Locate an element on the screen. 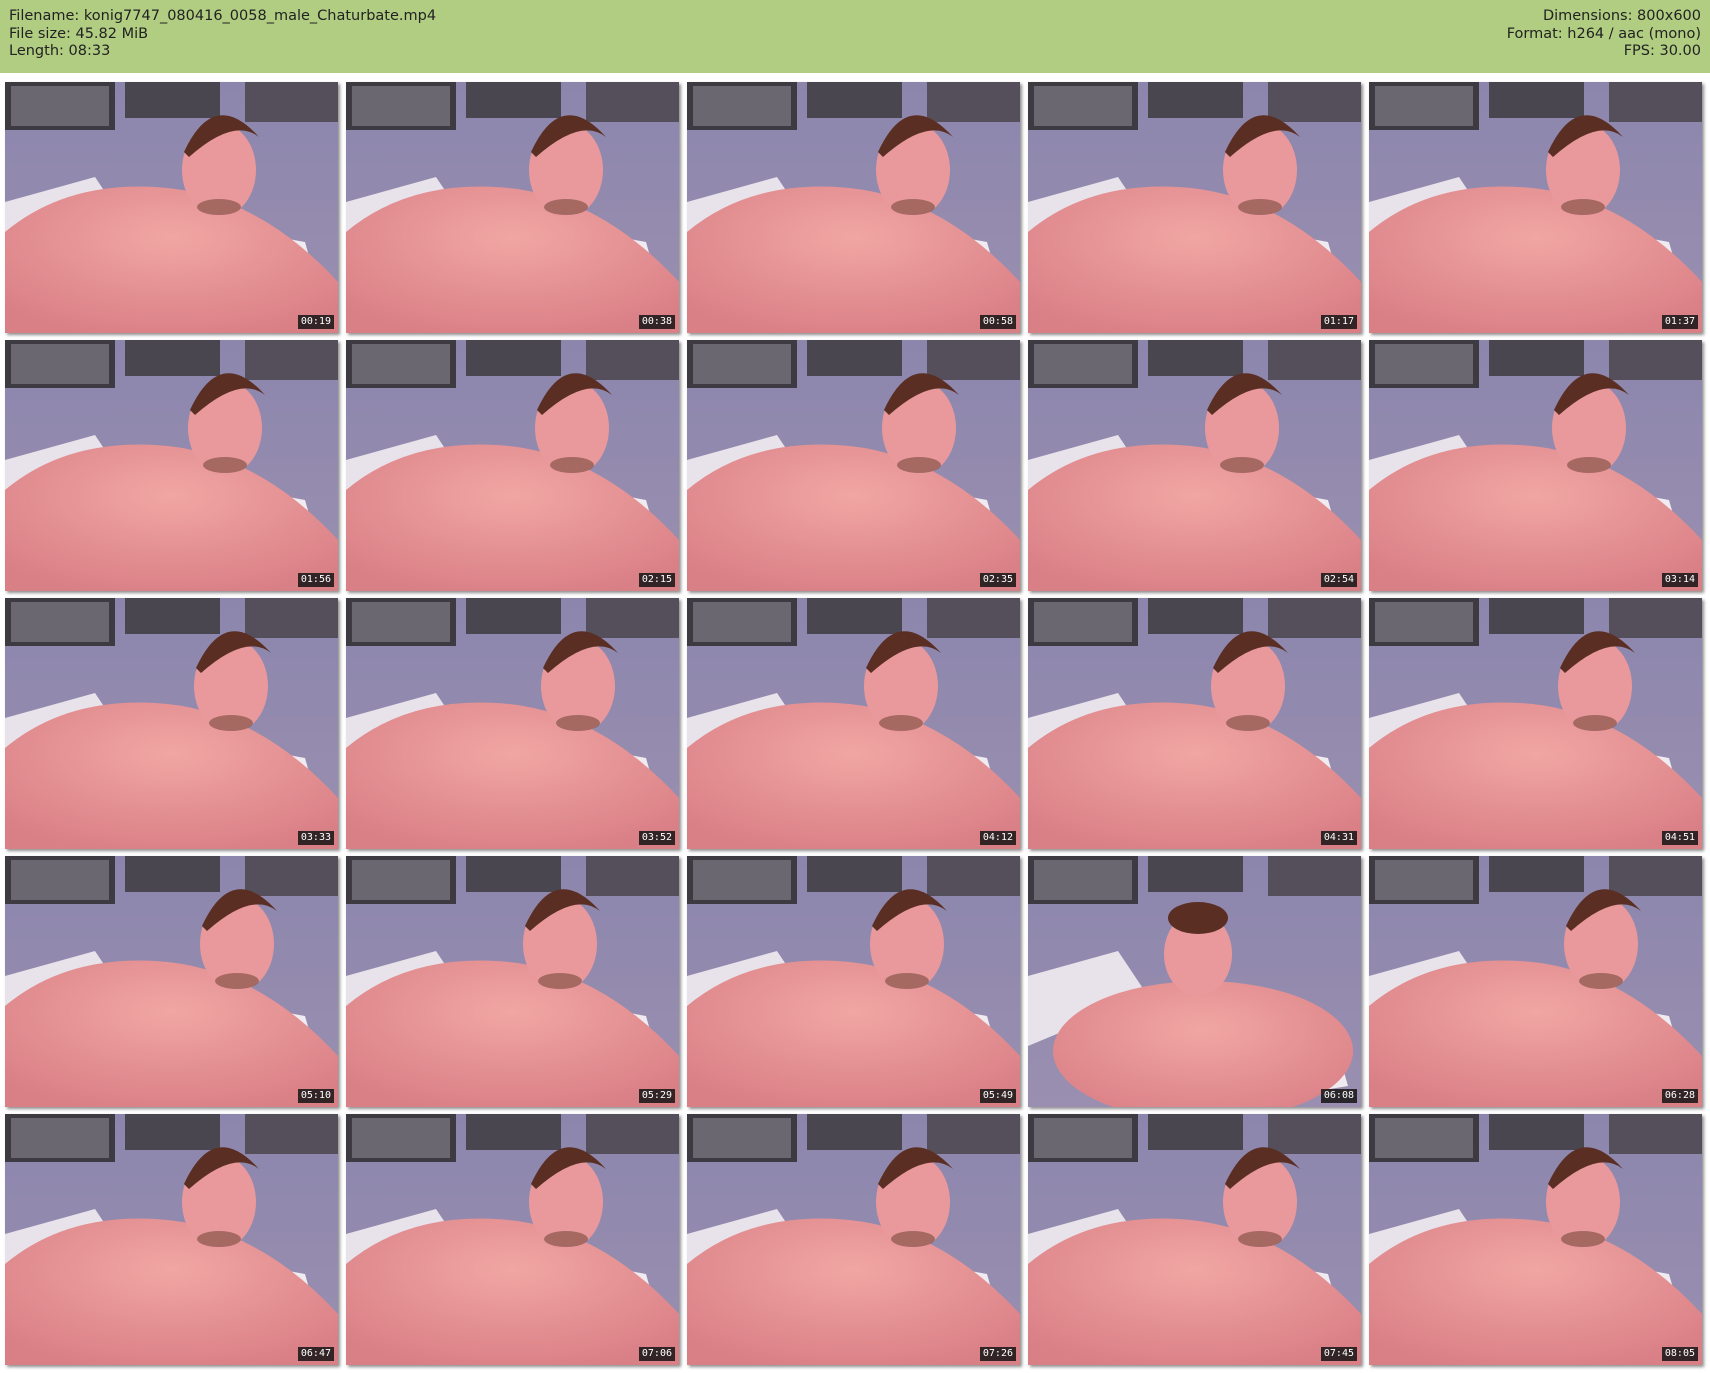 This screenshot has height=1373, width=1710. format-label: Format: h264 / aac (mono) is located at coordinates (1603, 33).